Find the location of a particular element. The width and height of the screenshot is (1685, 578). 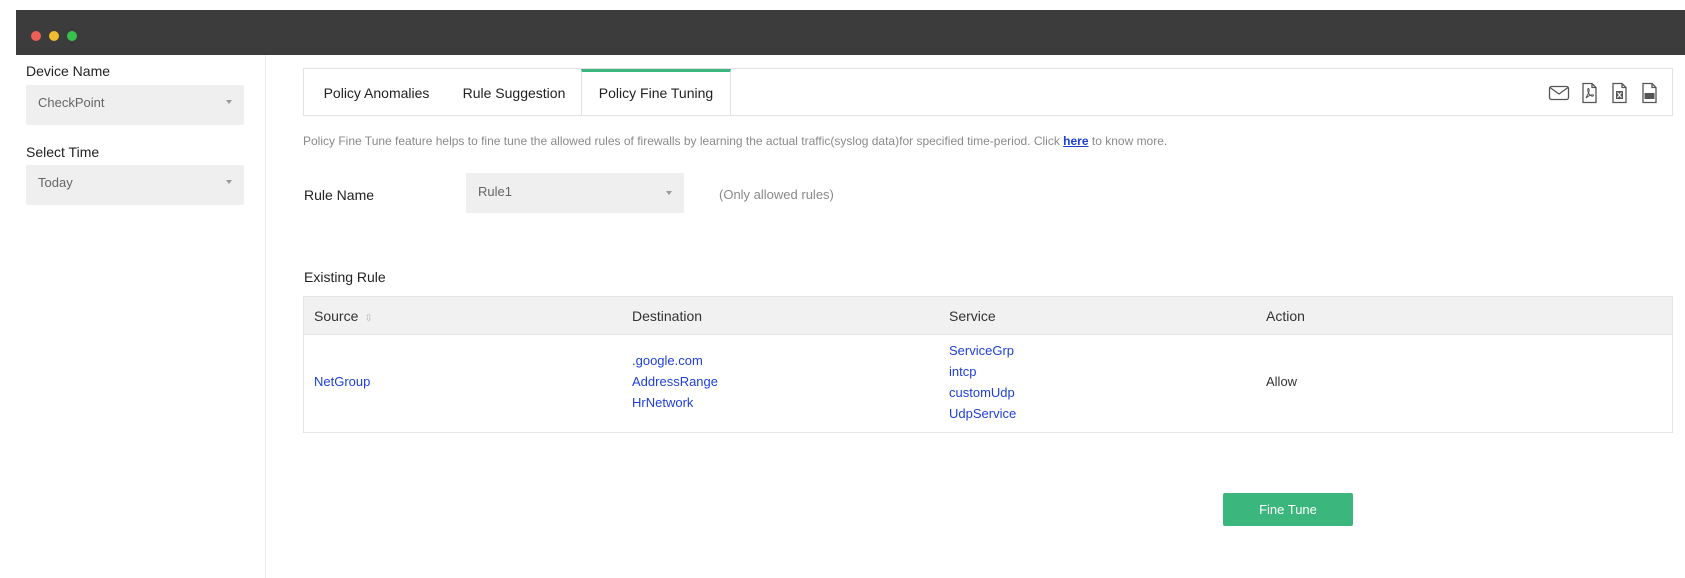

maximize-window-button is located at coordinates (72, 36).